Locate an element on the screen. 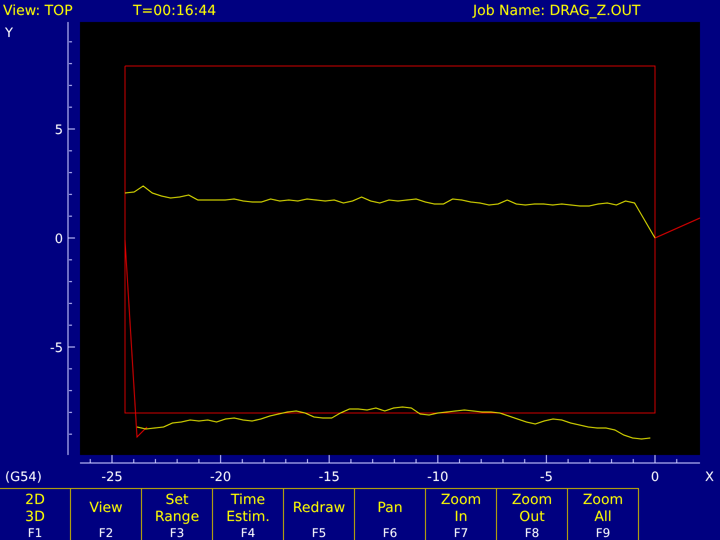 This screenshot has width=720, height=540. x-tick-label: -25 is located at coordinates (112, 477).